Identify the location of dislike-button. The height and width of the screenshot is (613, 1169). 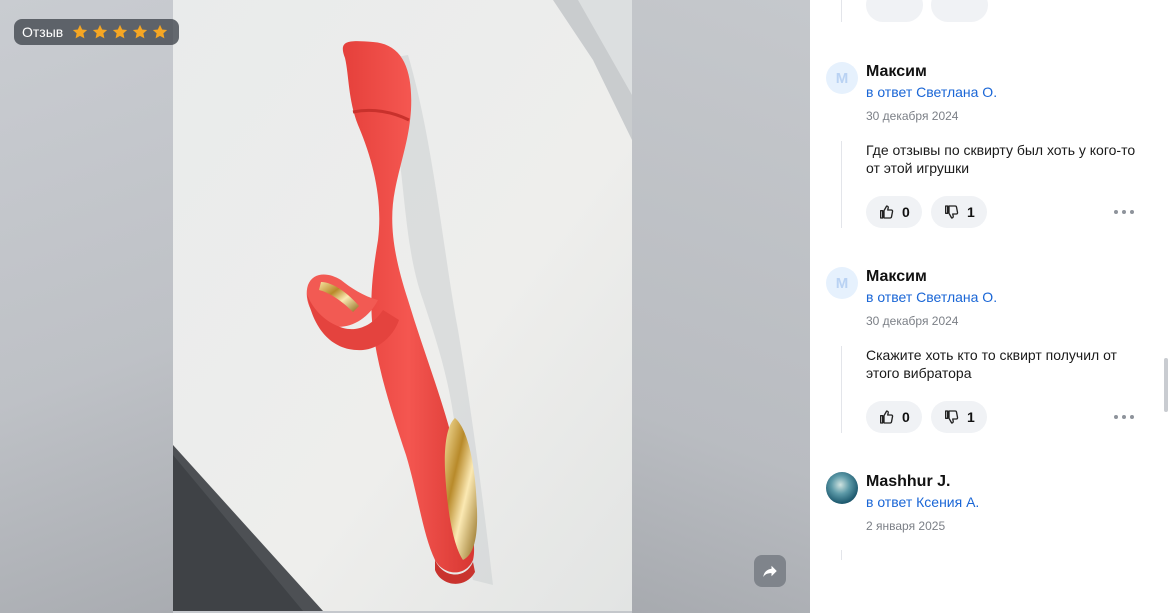
(959, 11).